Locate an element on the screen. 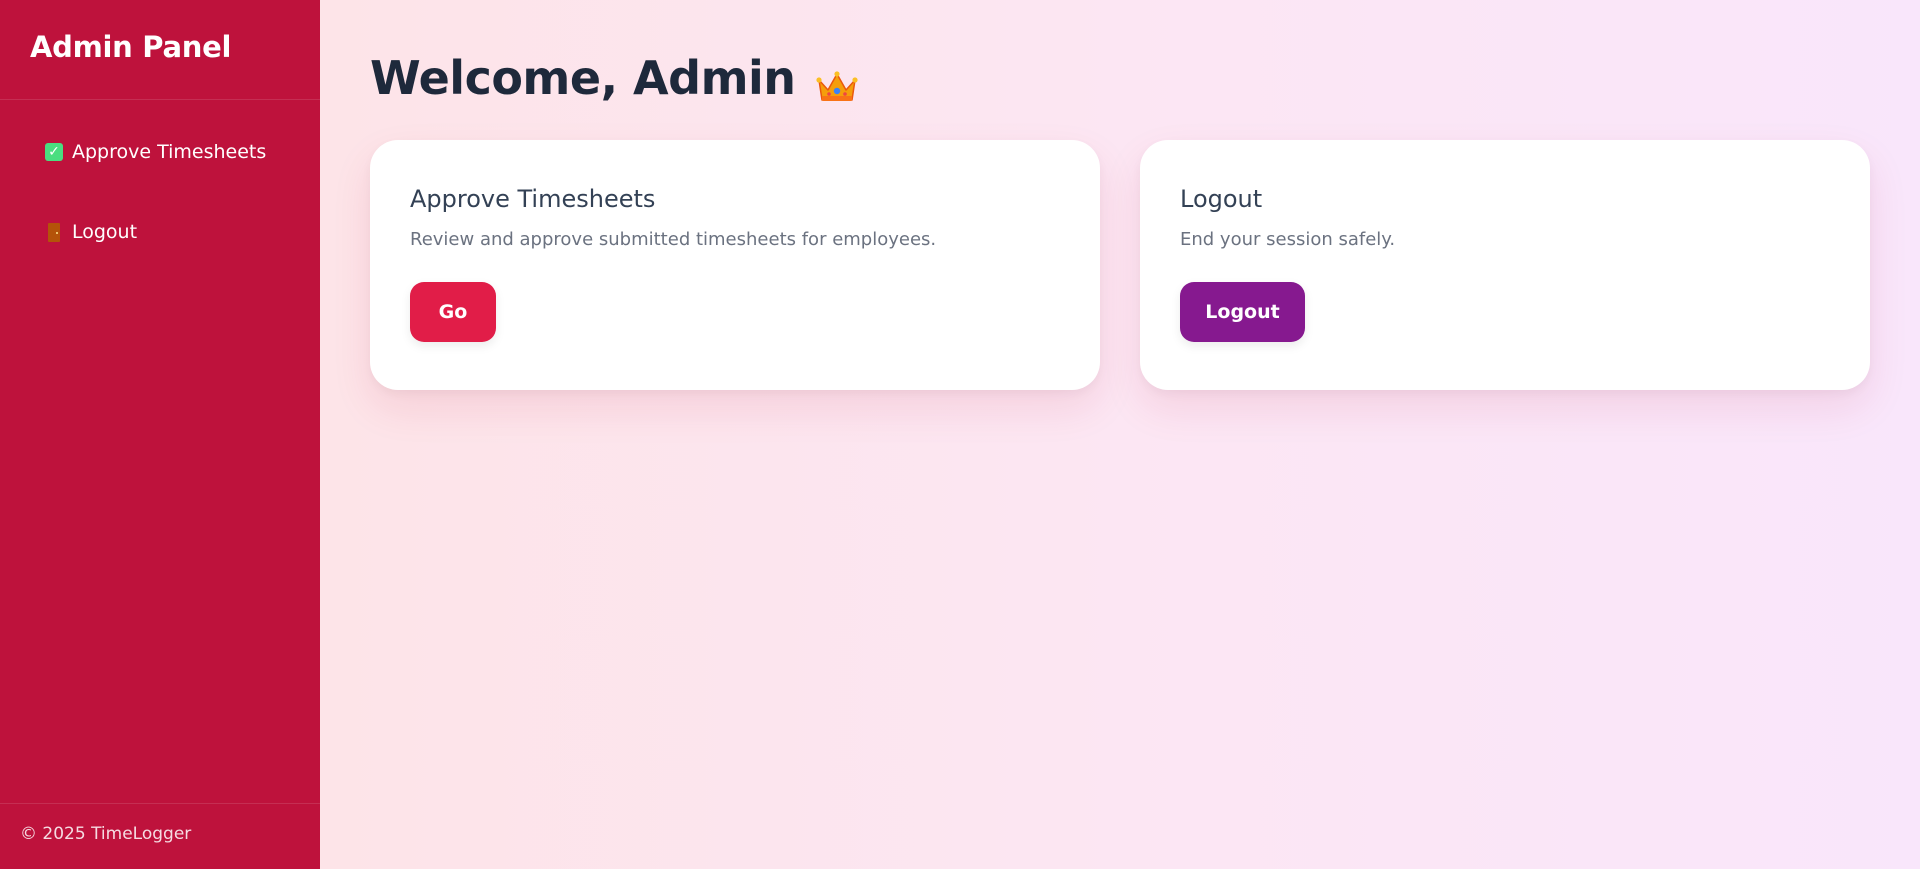  card-description: End your session safely. is located at coordinates (1288, 239).